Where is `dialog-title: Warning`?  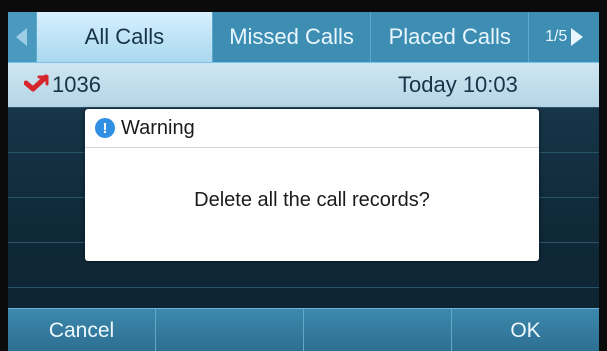
dialog-title: Warning is located at coordinates (158, 127).